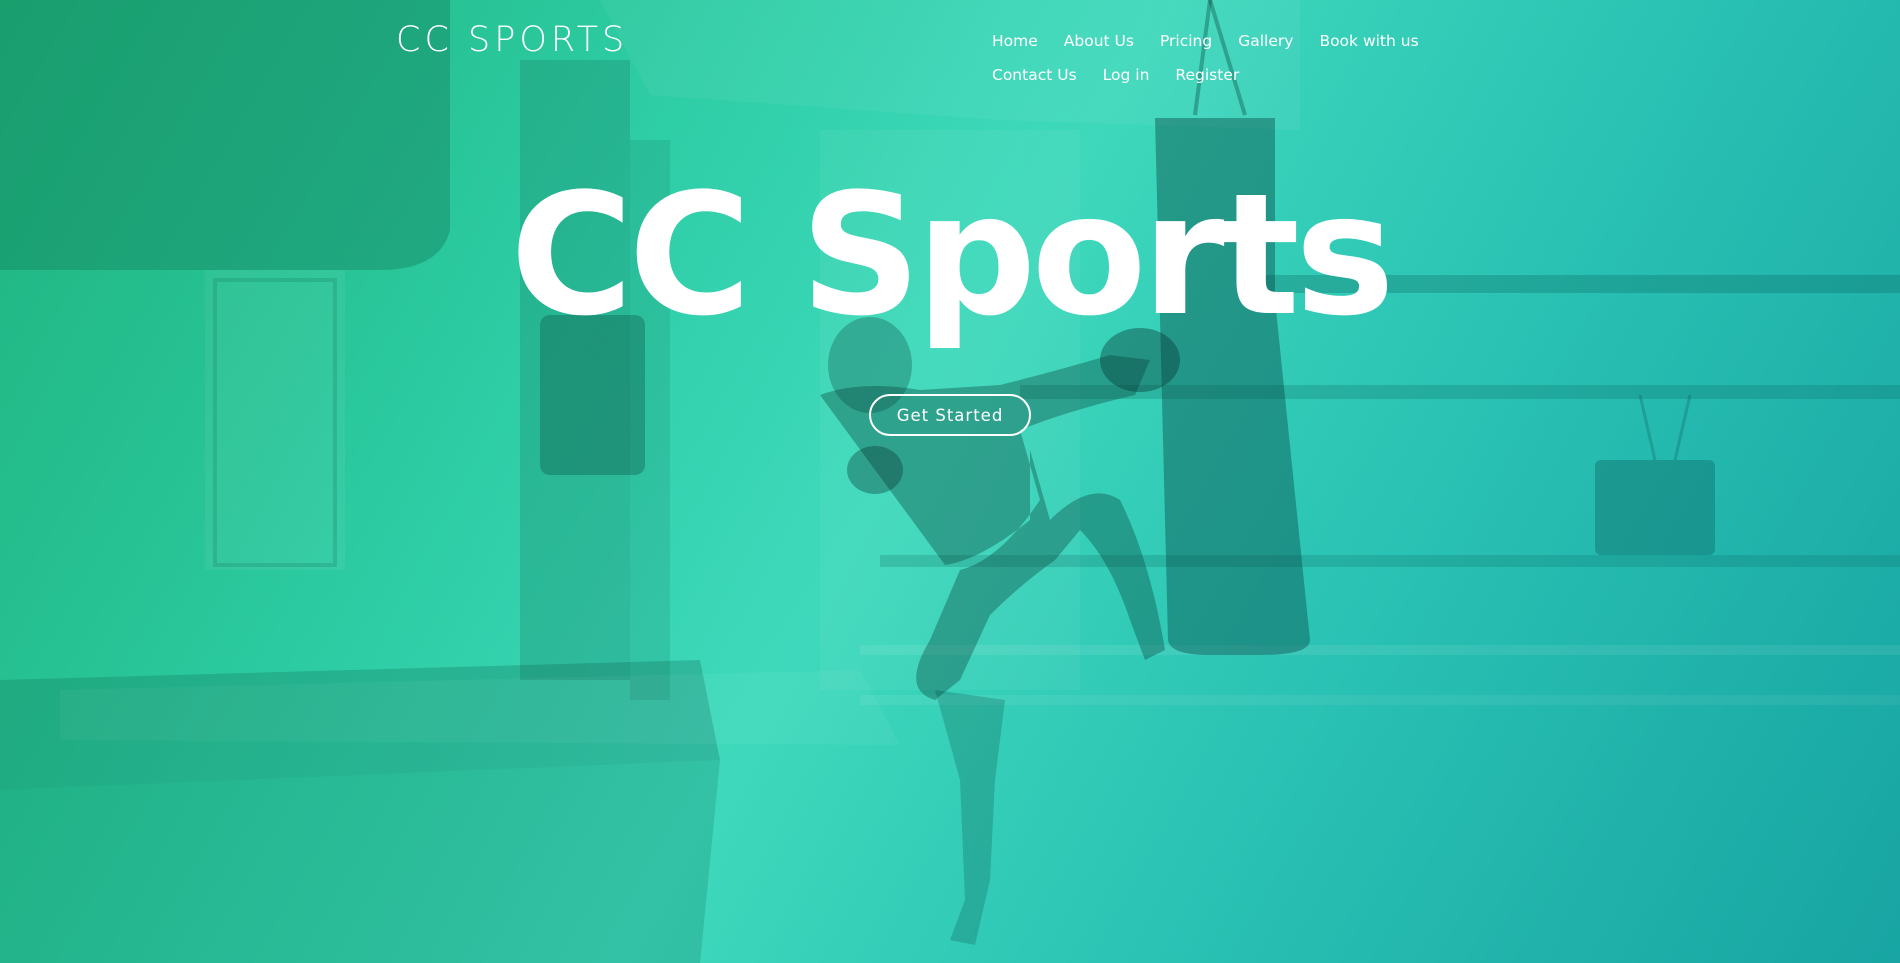 This screenshot has width=1900, height=963. I want to click on nav-contact-us: Contact Us, so click(1034, 75).